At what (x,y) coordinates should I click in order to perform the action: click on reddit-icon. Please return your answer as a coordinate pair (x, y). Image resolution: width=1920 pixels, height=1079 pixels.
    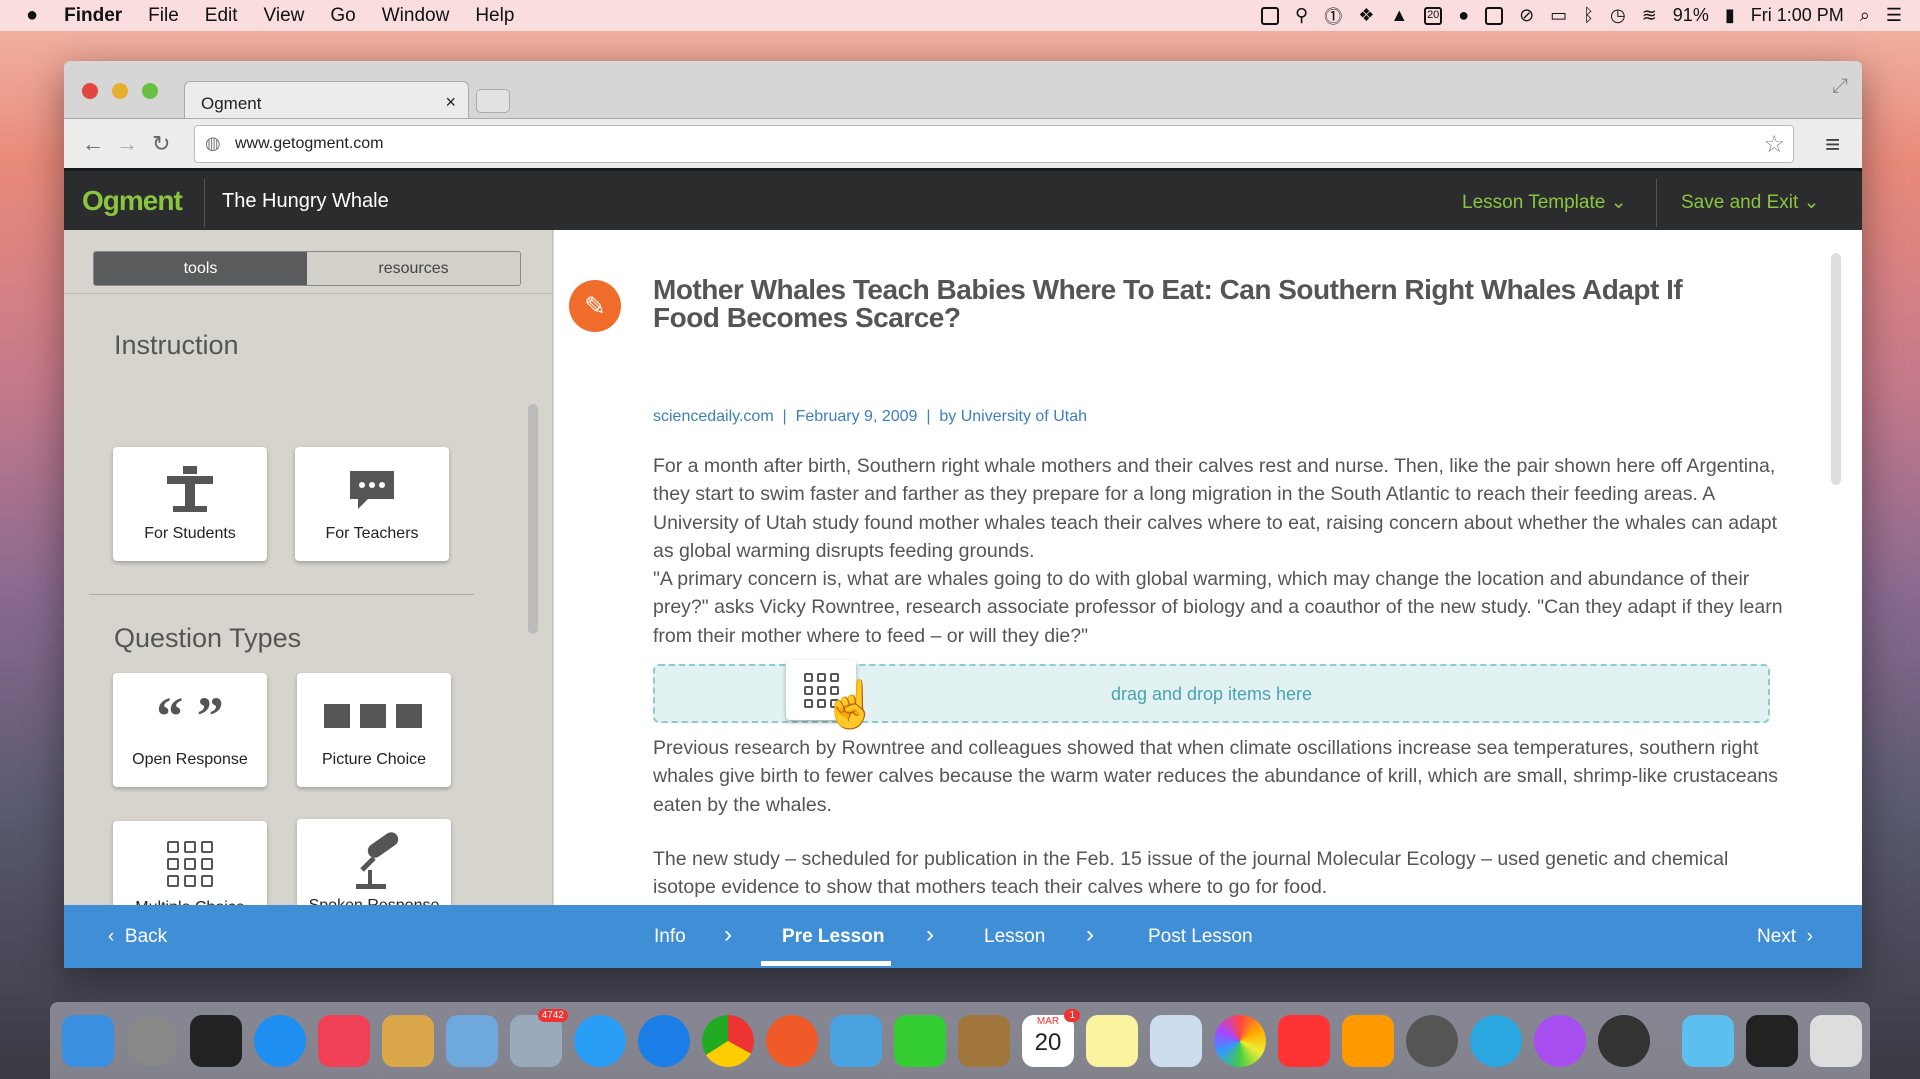
    Looking at the image, I should click on (792, 1040).